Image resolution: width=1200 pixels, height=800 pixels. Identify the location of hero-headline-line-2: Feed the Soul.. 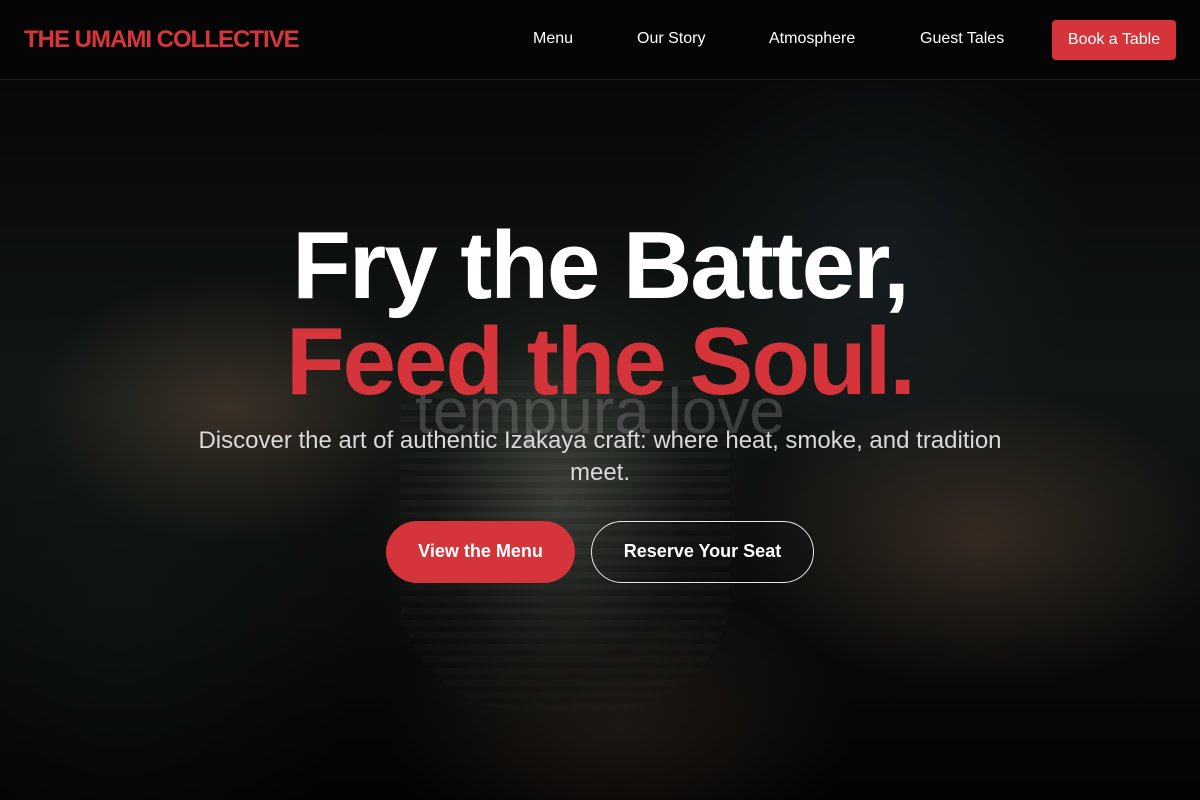
(600, 361).